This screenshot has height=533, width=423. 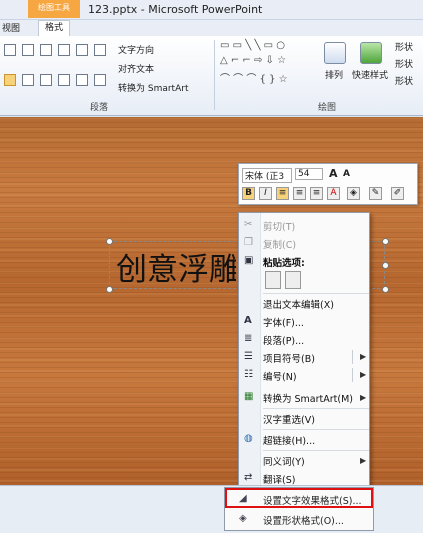 I want to click on italic-icon: I, so click(x=265, y=193).